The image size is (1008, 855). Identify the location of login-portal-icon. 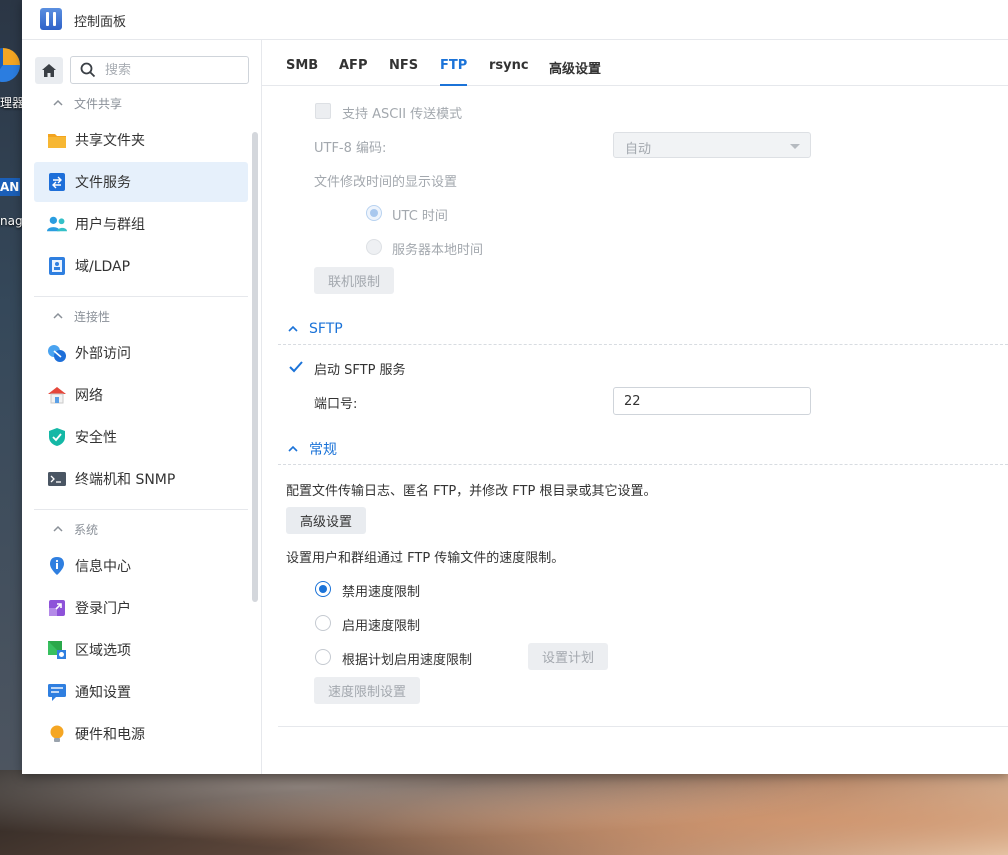
(57, 608).